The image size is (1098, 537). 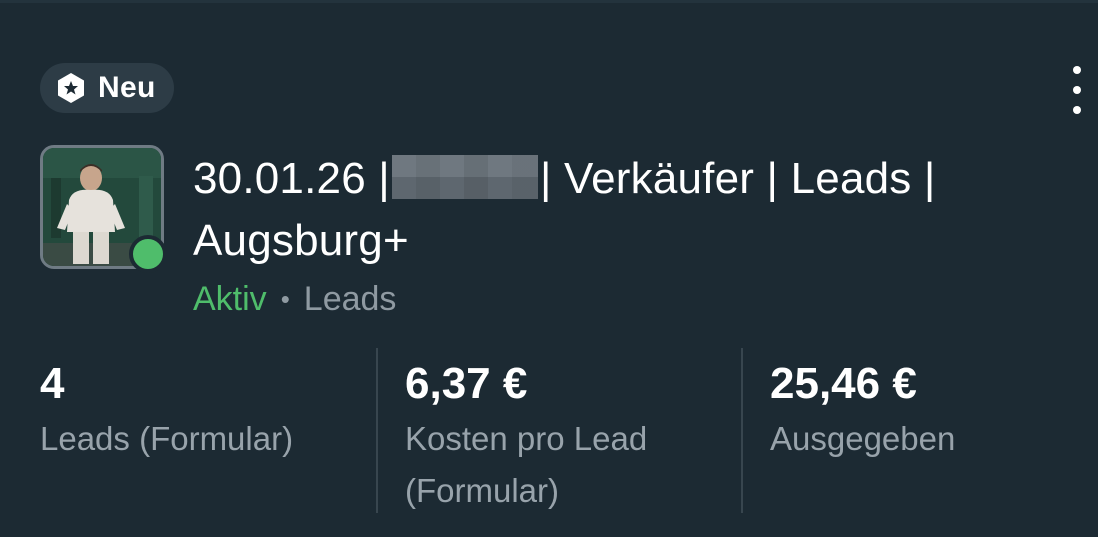 I want to click on top-border, so click(x=549, y=1).